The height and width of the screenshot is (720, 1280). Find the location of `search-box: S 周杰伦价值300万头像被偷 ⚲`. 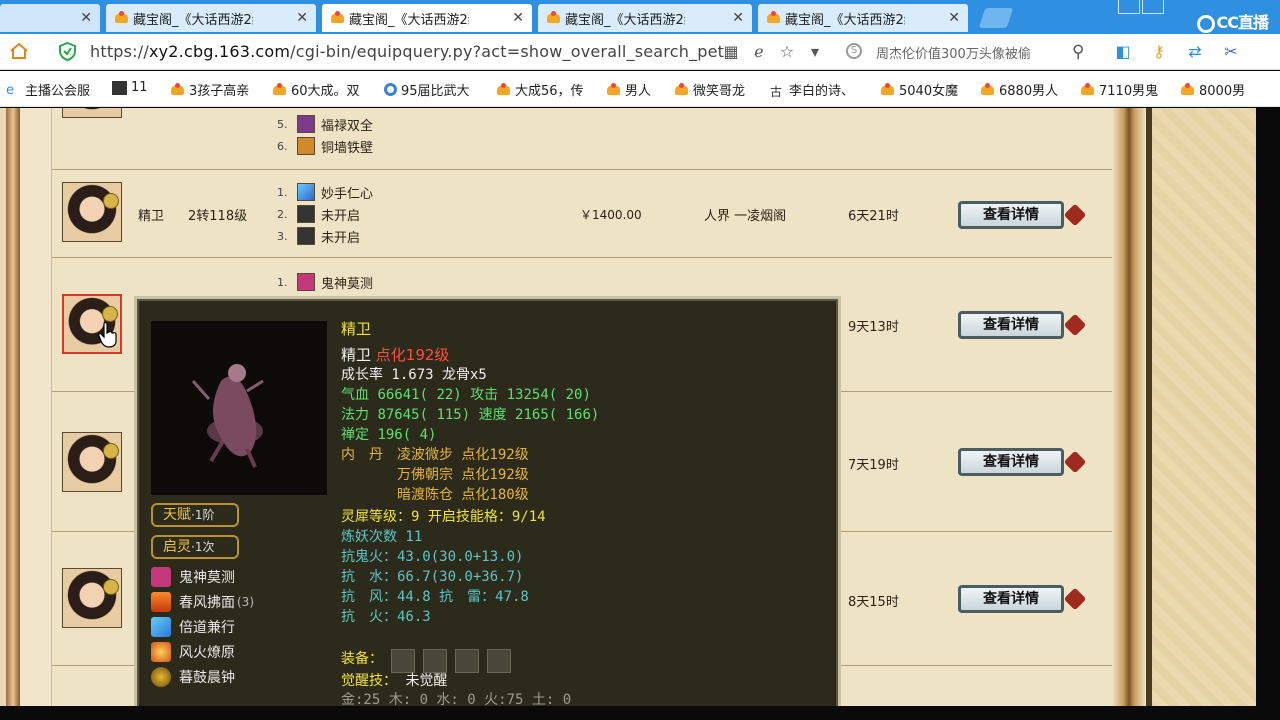

search-box: S 周杰伦价值300万头像被偷 ⚲ is located at coordinates (969, 52).